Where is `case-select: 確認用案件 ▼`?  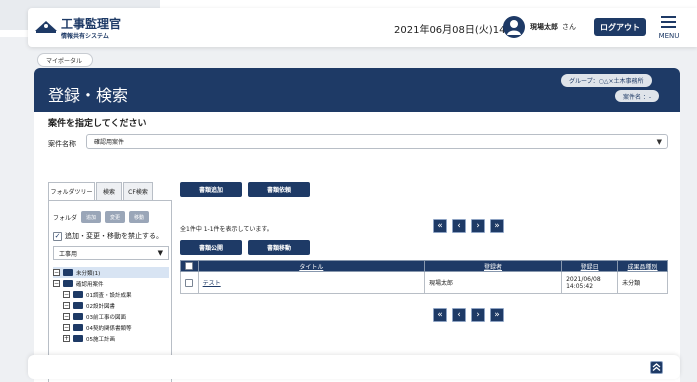 case-select: 確認用案件 ▼ is located at coordinates (377, 141).